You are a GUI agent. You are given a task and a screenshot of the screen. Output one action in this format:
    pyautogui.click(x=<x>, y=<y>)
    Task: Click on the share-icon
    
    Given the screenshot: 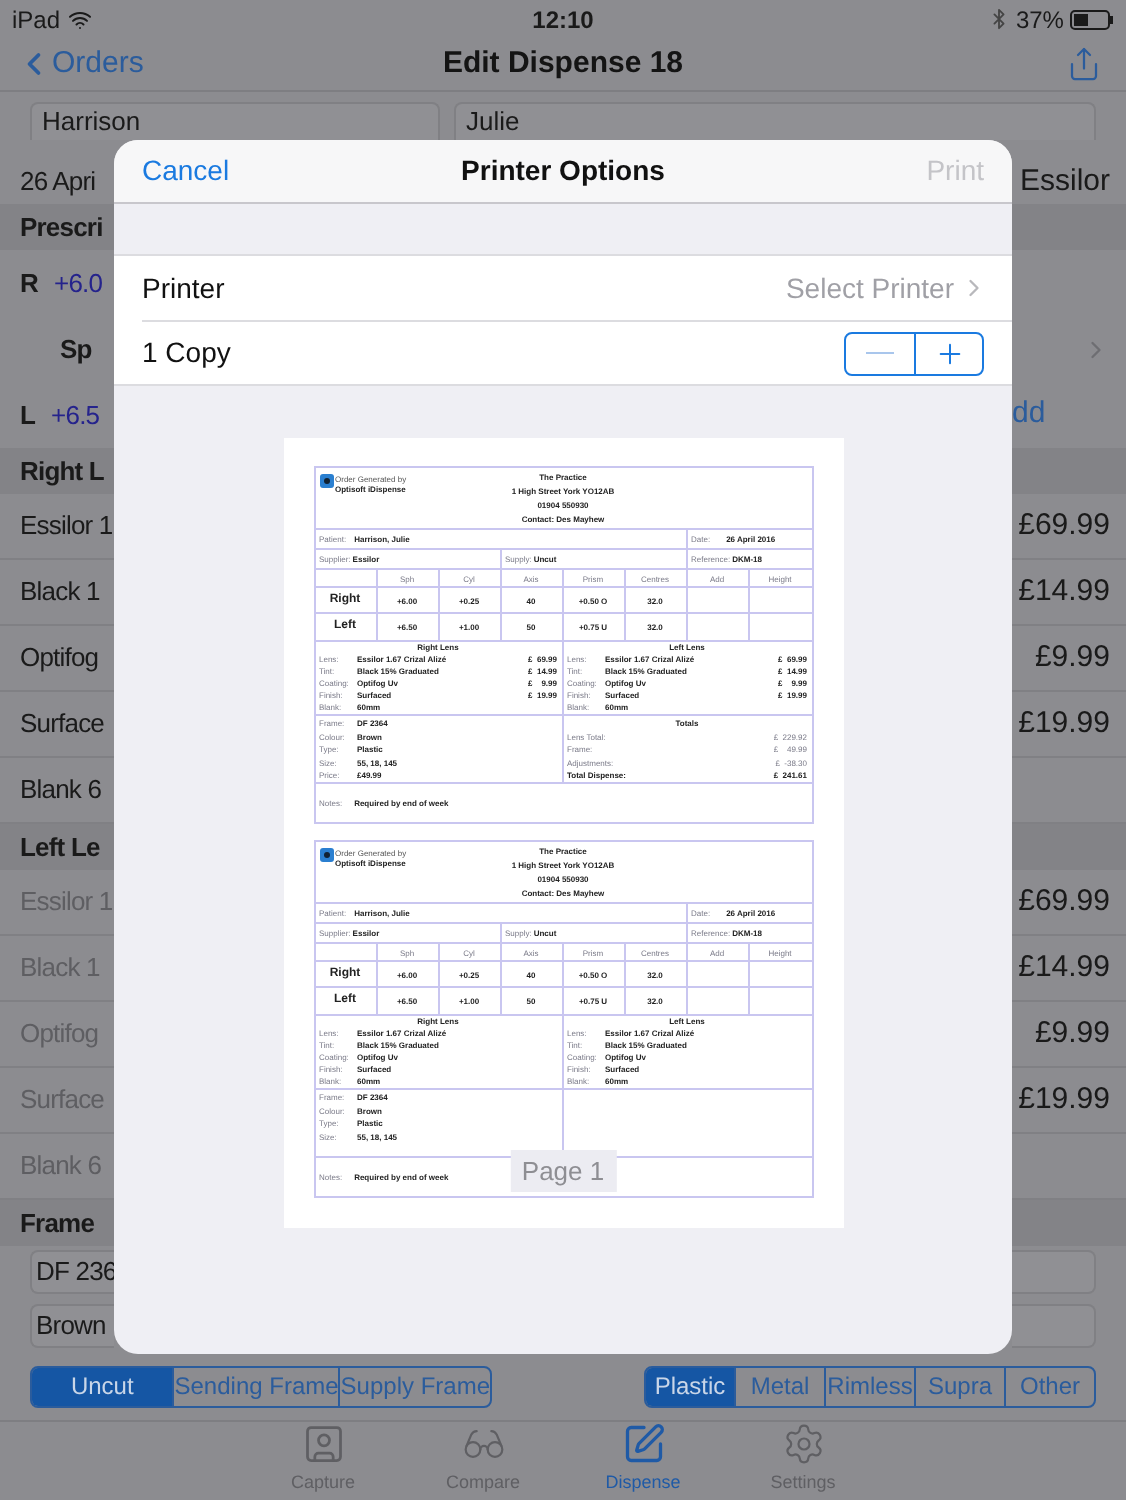 What is the action you would take?
    pyautogui.click(x=1083, y=64)
    